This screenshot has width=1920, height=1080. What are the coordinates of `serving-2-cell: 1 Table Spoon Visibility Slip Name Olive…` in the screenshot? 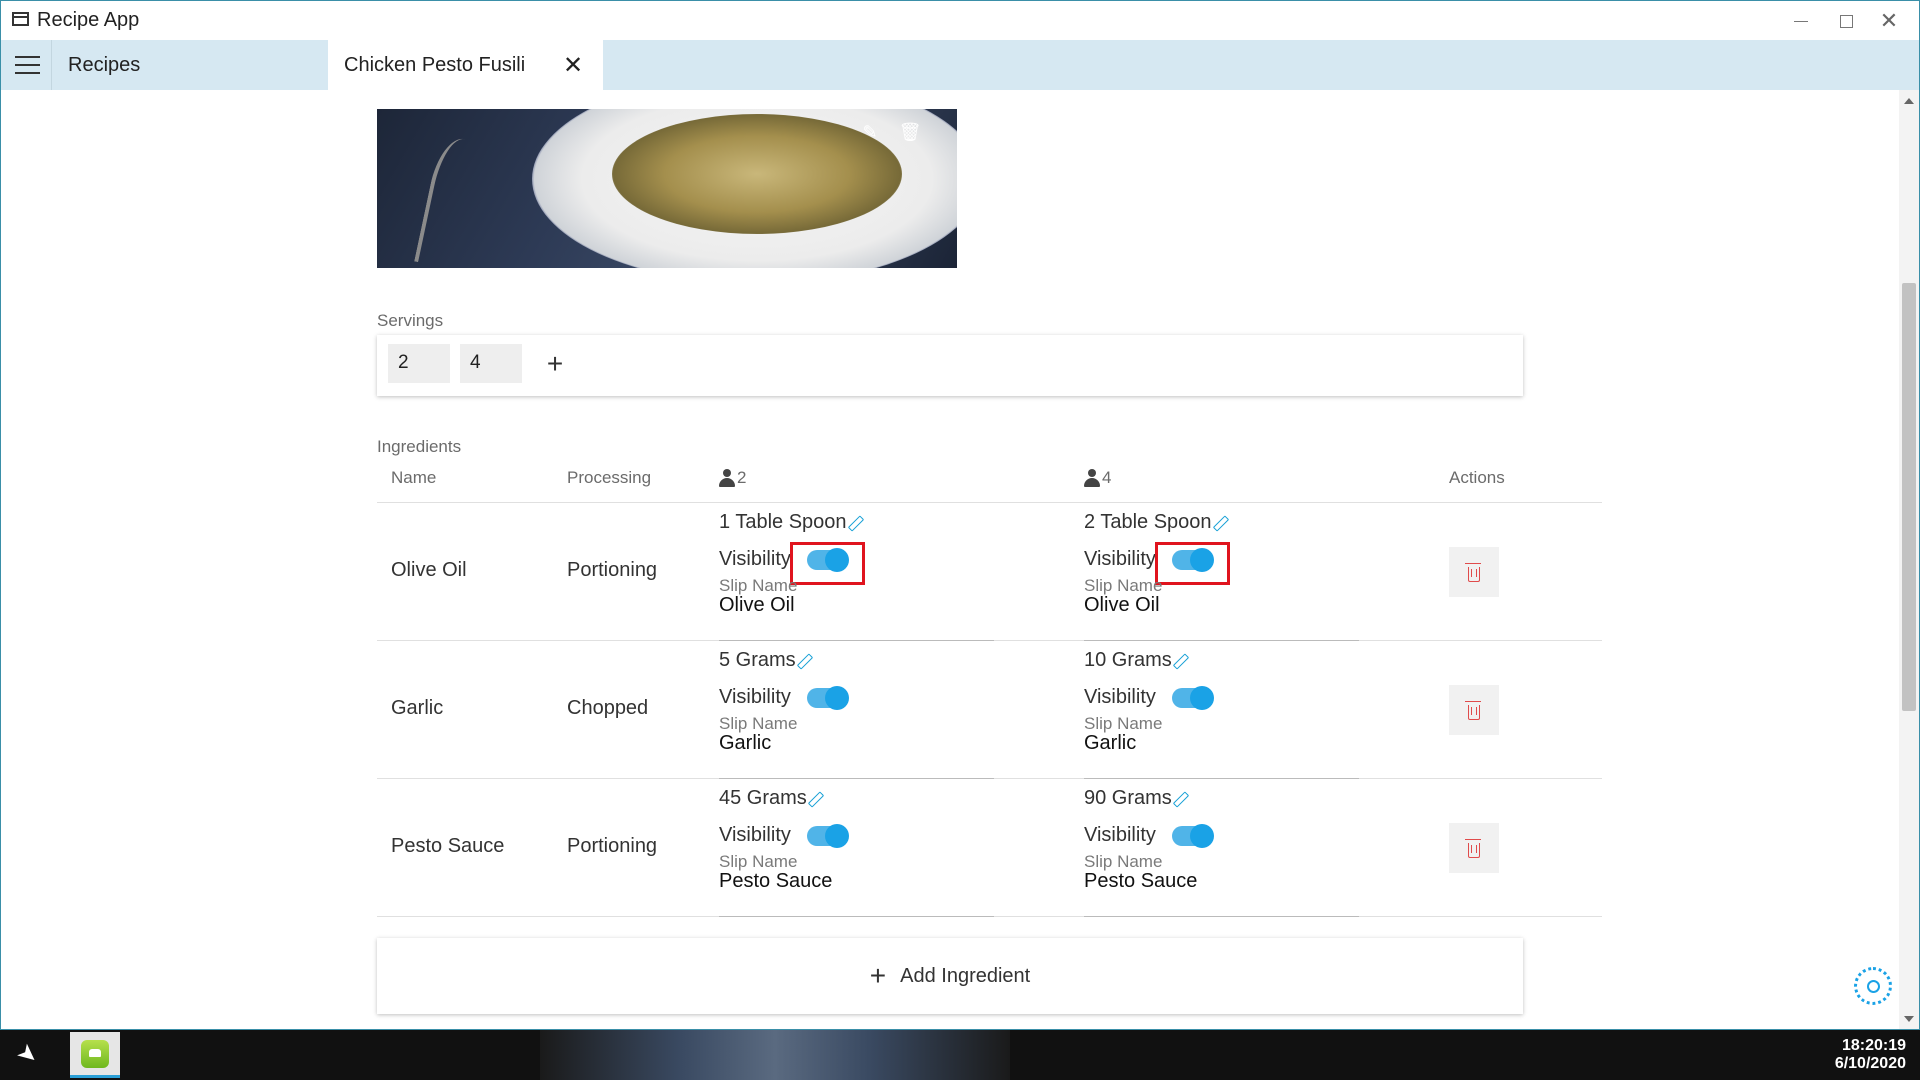 It's located at (856, 576).